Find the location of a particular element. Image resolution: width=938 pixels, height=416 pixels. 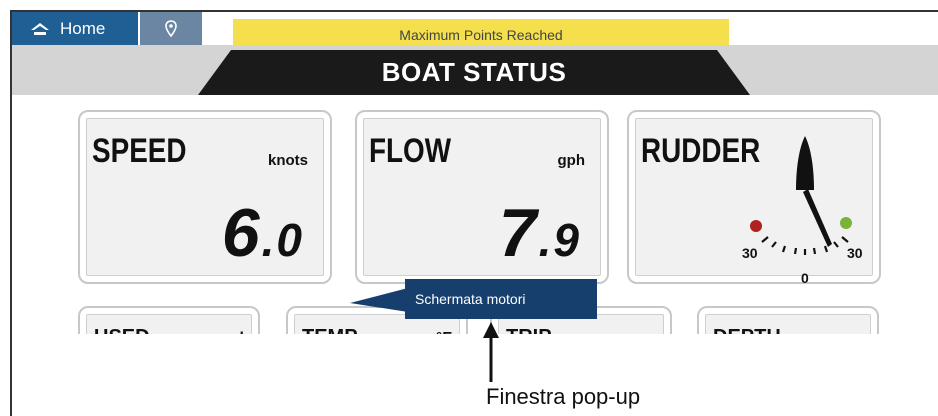

rudder-gauge: 30 0 30 is located at coordinates (802, 211).